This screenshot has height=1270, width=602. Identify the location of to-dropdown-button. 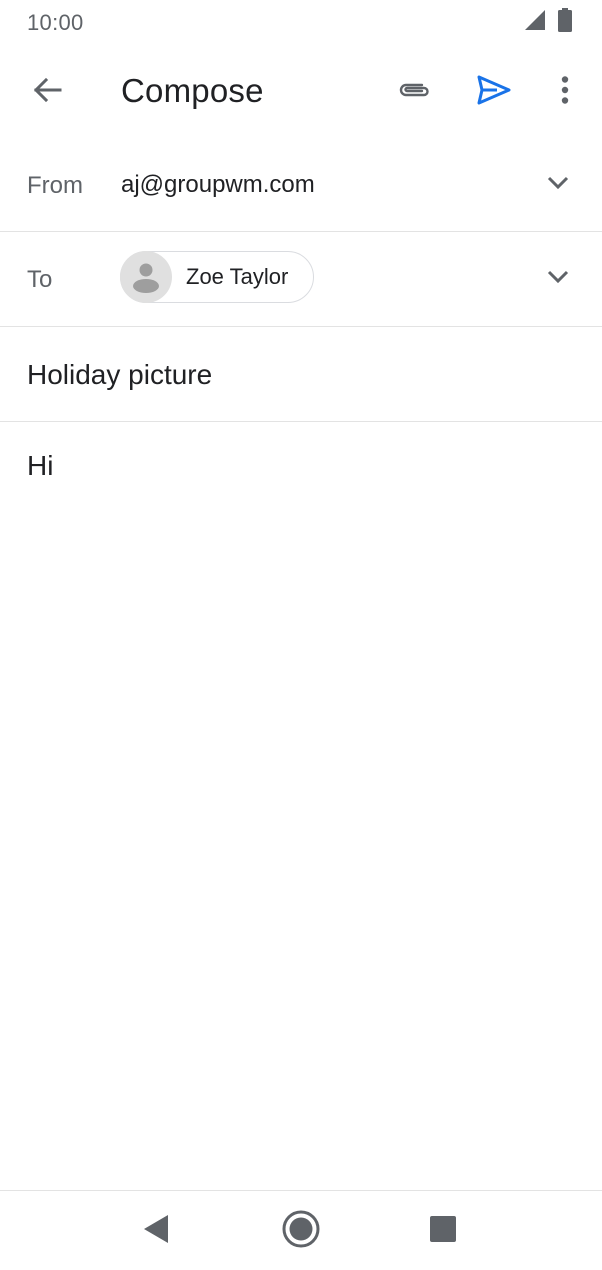
(558, 279).